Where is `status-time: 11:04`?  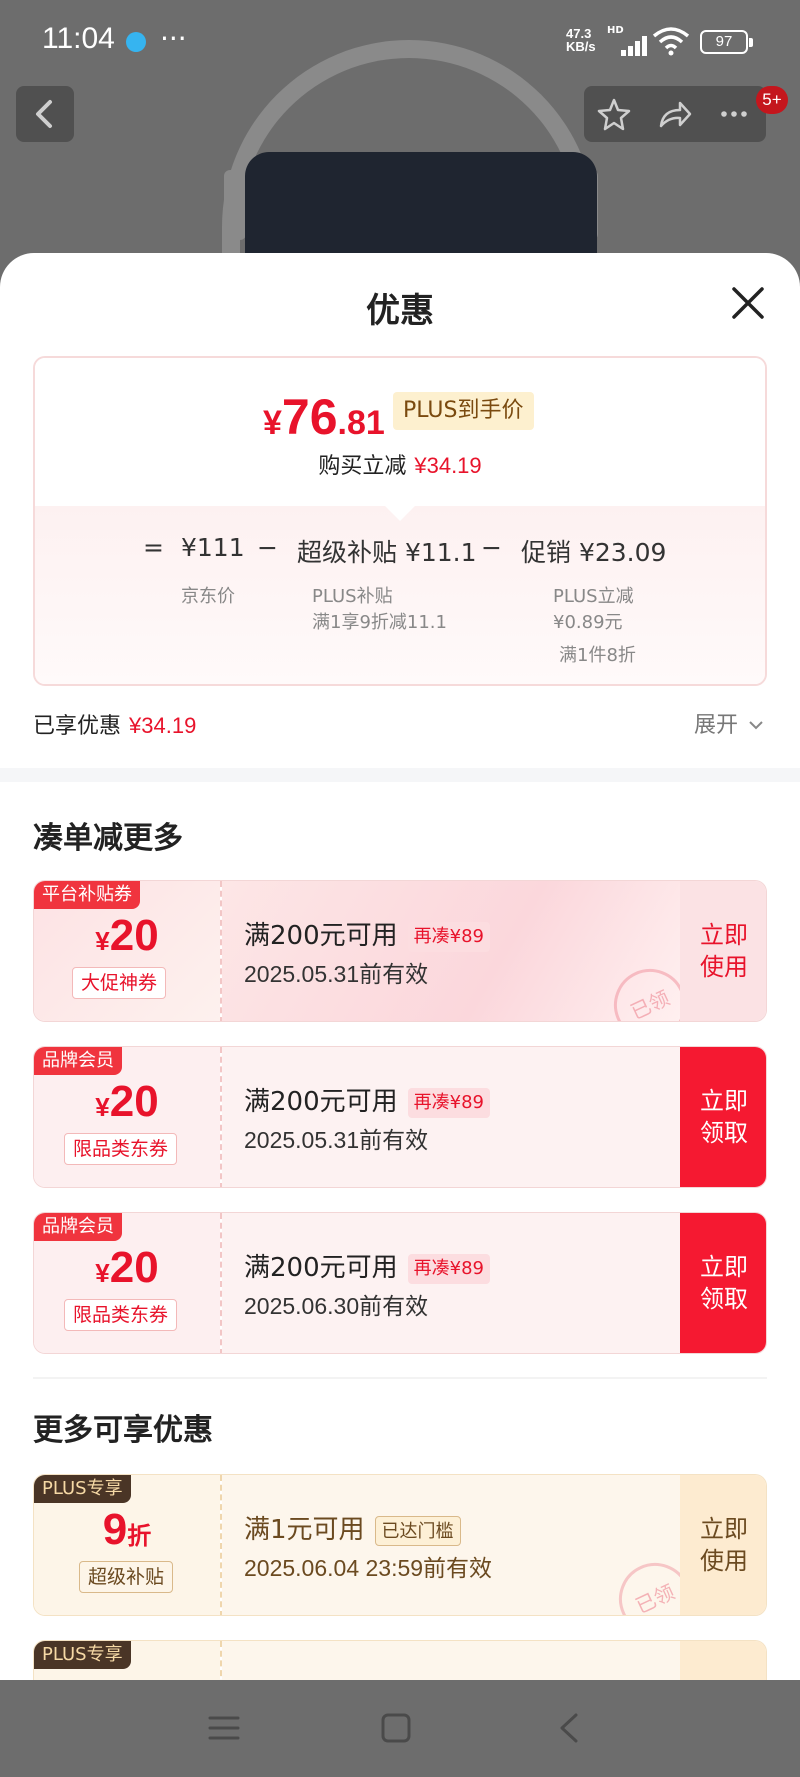
status-time: 11:04 is located at coordinates (78, 38).